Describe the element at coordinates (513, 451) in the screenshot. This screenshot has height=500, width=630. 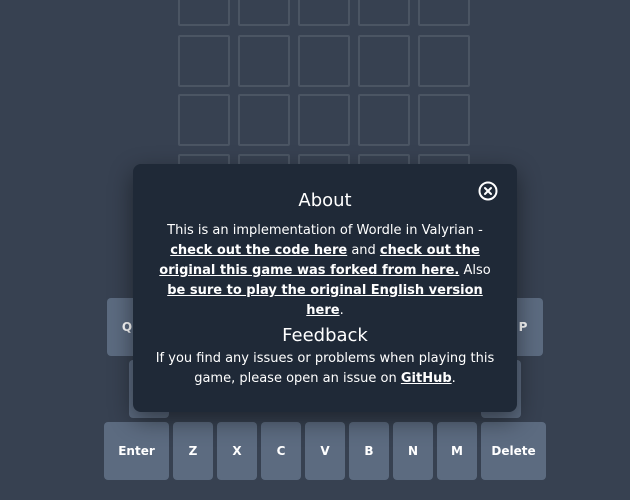
I see `key-delete: Delete` at that location.